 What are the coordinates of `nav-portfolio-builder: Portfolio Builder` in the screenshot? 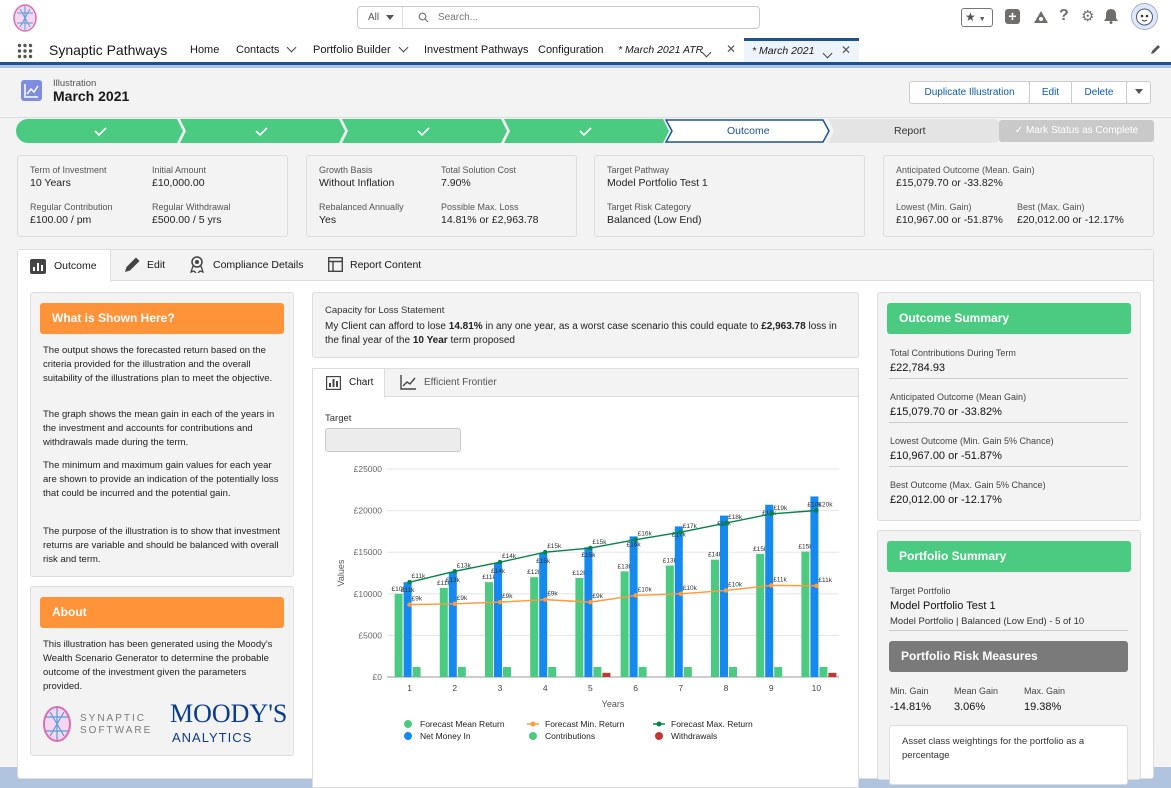 It's located at (361, 49).